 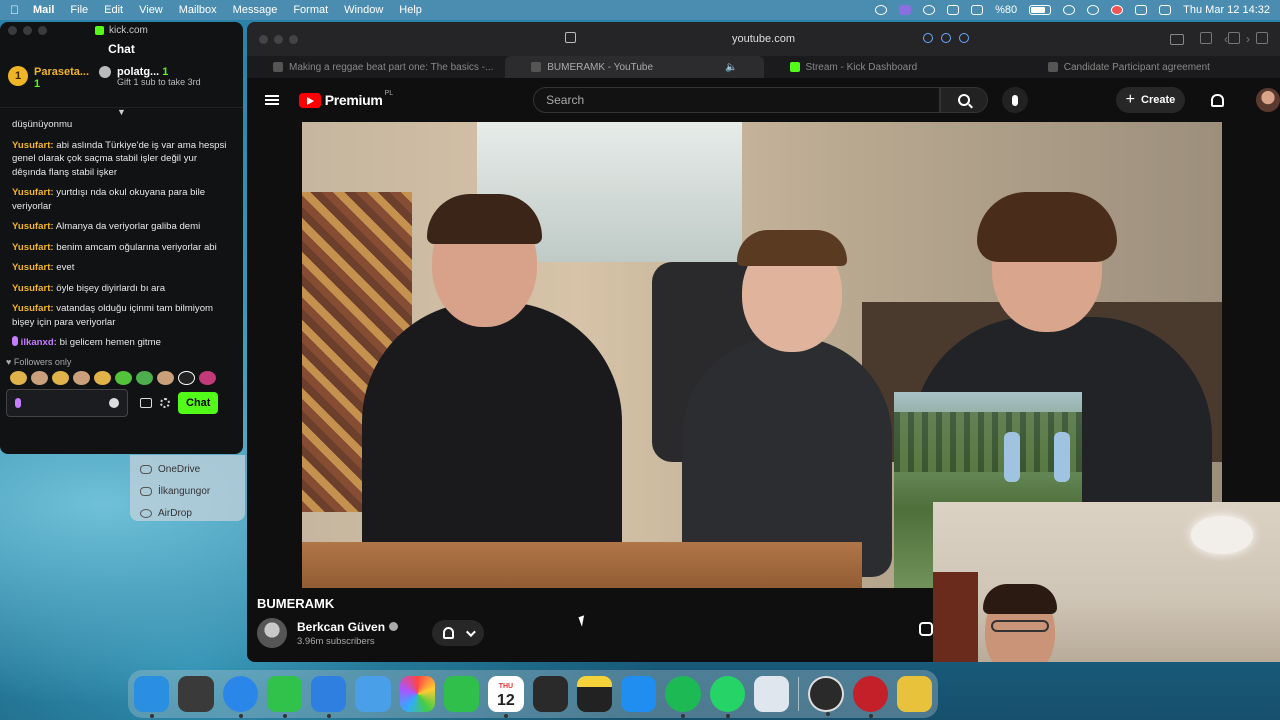 What do you see at coordinates (1226, 10) in the screenshot?
I see `menu-clock: Thu Mar 12 14:32` at bounding box center [1226, 10].